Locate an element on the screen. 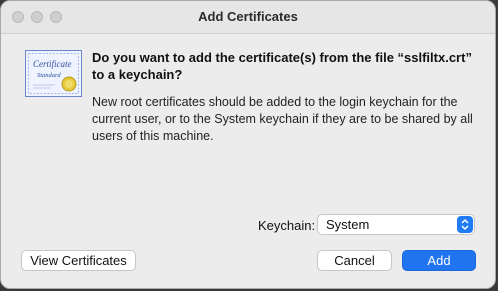 The image size is (498, 291). cancel-button: Cancel is located at coordinates (354, 260).